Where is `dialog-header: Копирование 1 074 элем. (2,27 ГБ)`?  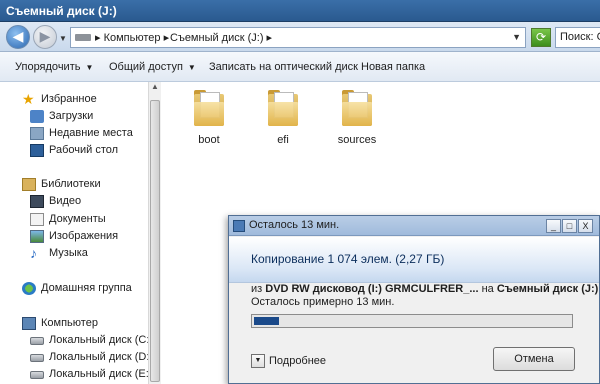
dialog-header: Копирование 1 074 элем. (2,27 ГБ) is located at coordinates (414, 260).